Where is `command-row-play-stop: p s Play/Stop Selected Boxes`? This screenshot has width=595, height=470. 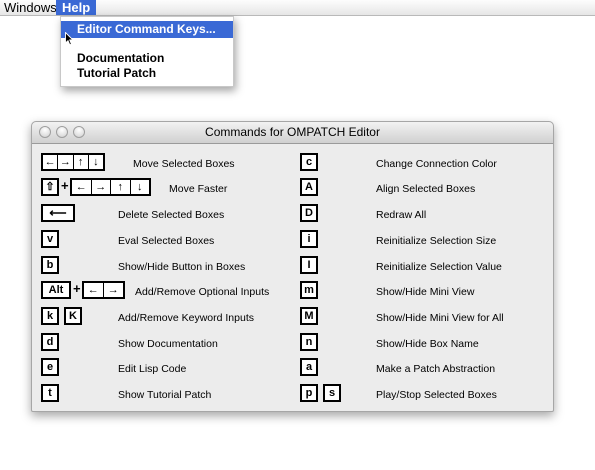 command-row-play-stop: p s Play/Stop Selected Boxes is located at coordinates (425, 394).